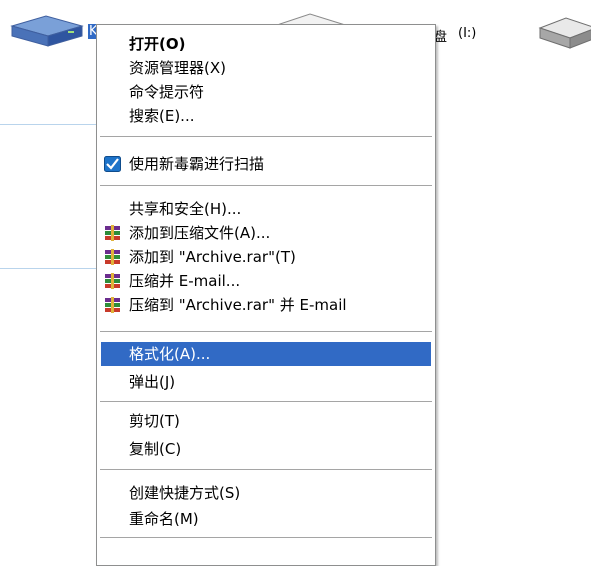 The height and width of the screenshot is (566, 591). I want to click on menu-item-label: 命令提示符, so click(167, 92).